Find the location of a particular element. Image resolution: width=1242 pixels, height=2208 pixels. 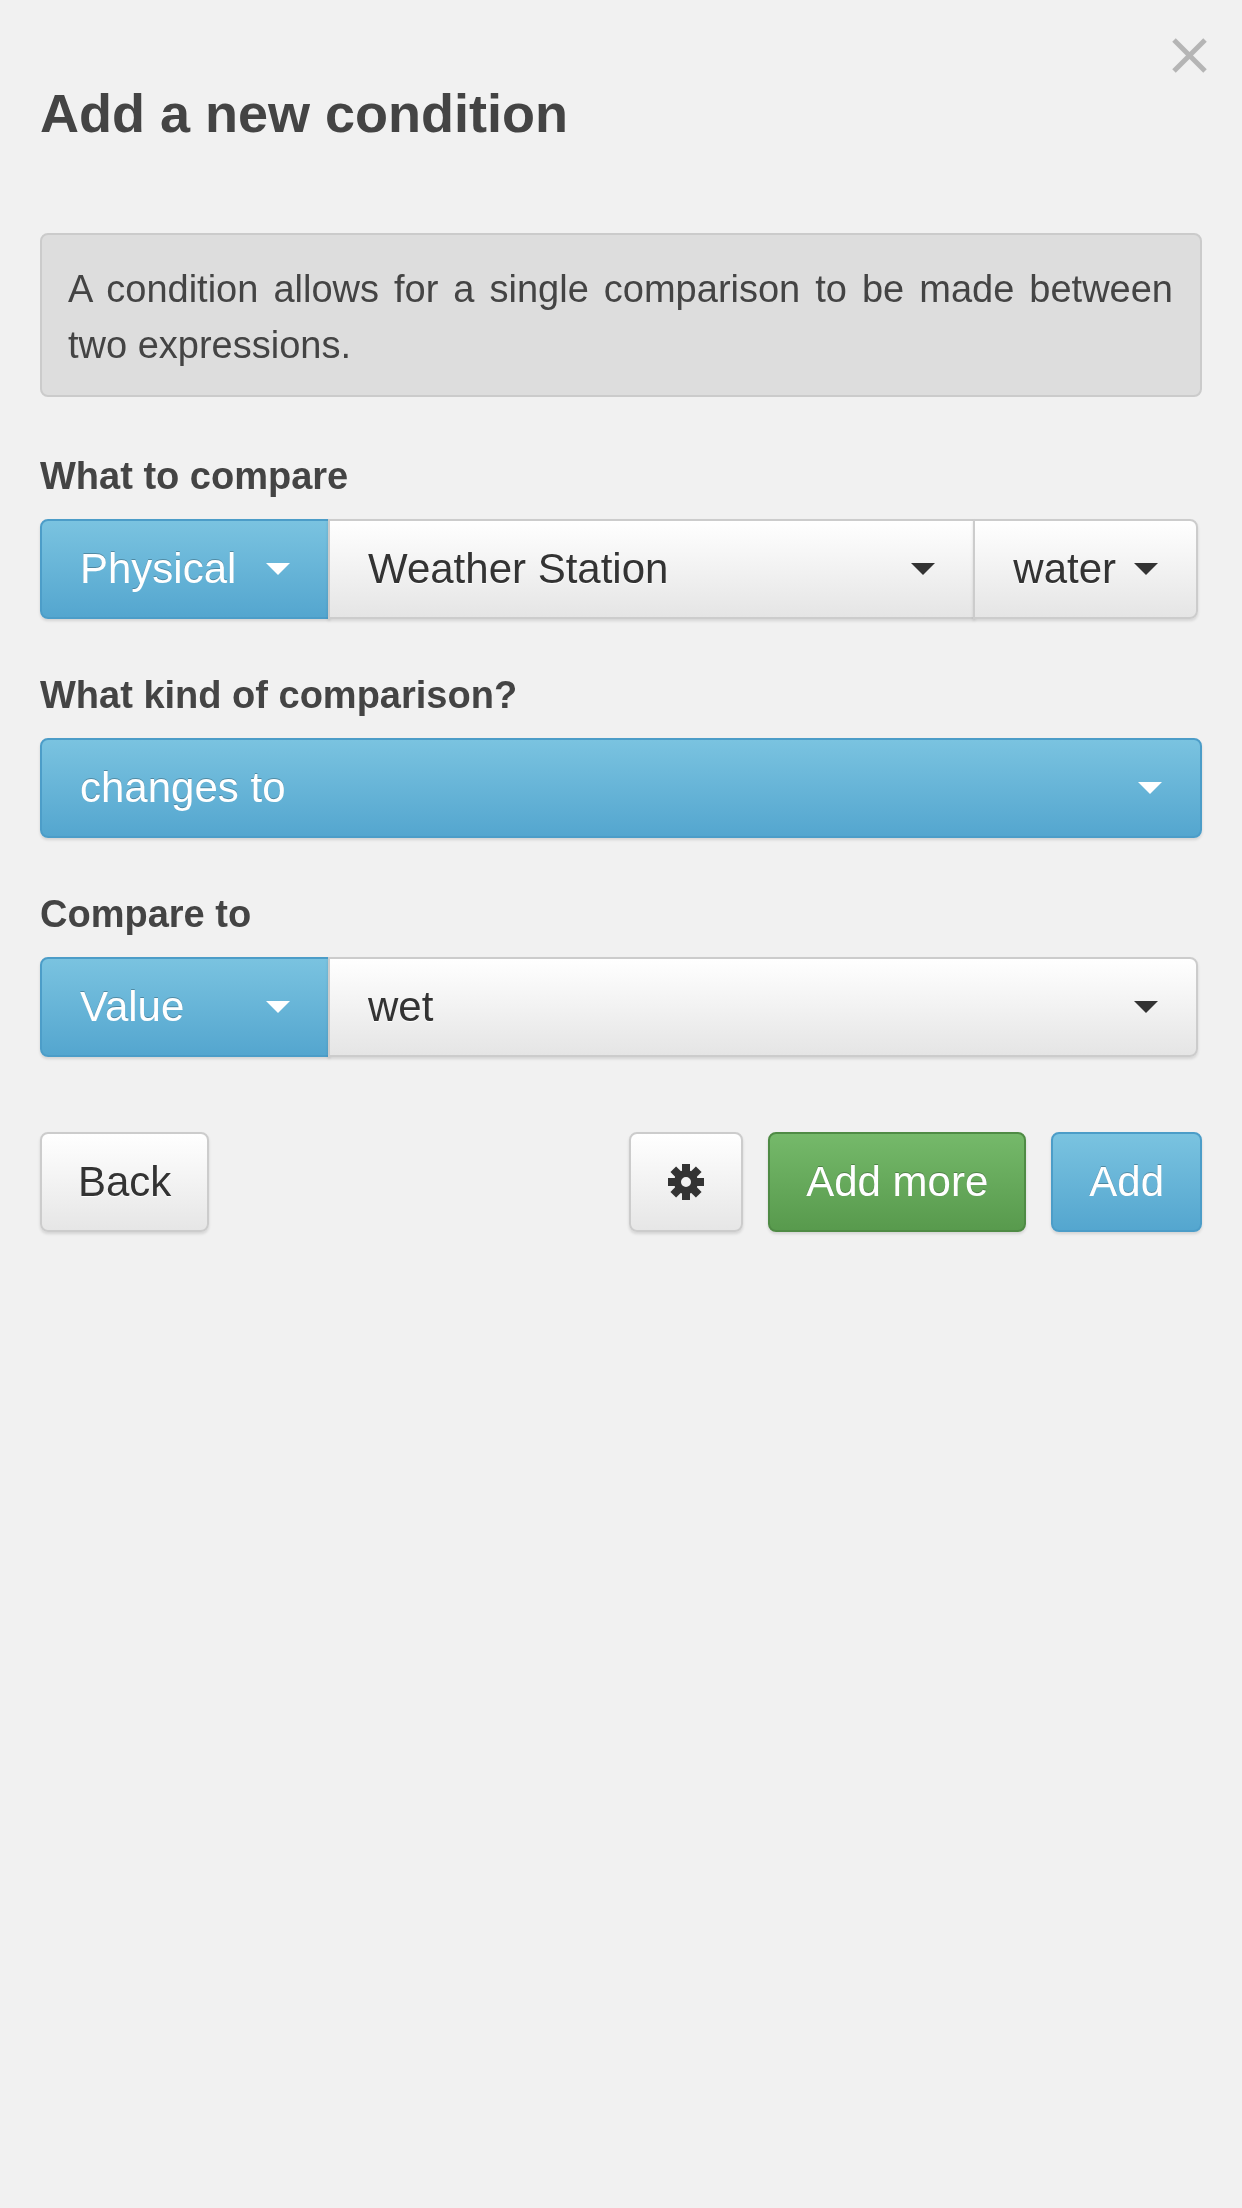

field-label: Compare to is located at coordinates (146, 914).